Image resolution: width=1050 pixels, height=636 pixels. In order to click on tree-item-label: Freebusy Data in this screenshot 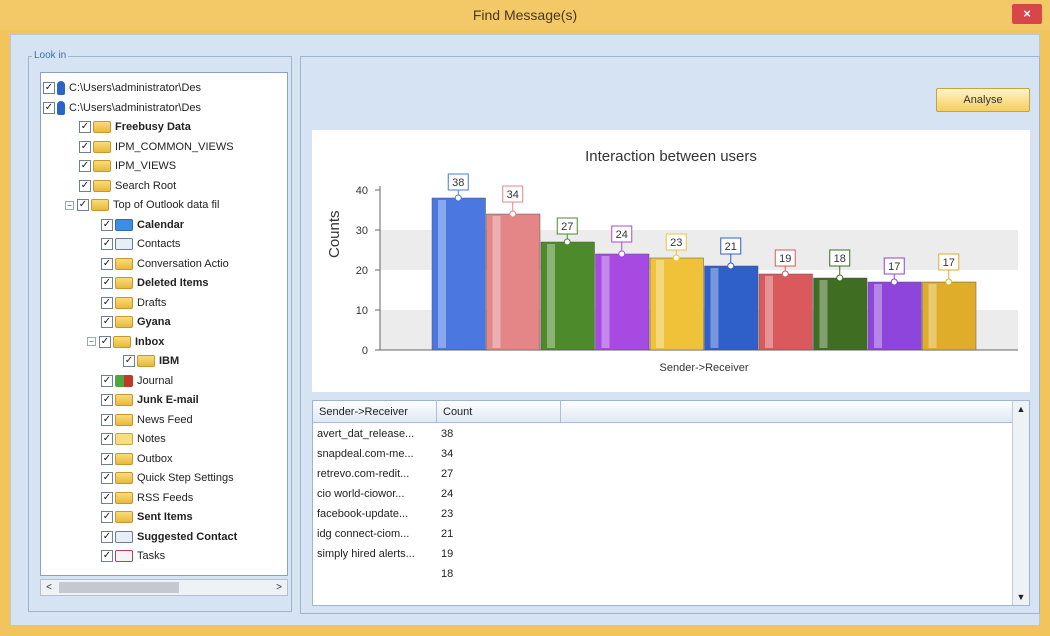, I will do `click(153, 127)`.